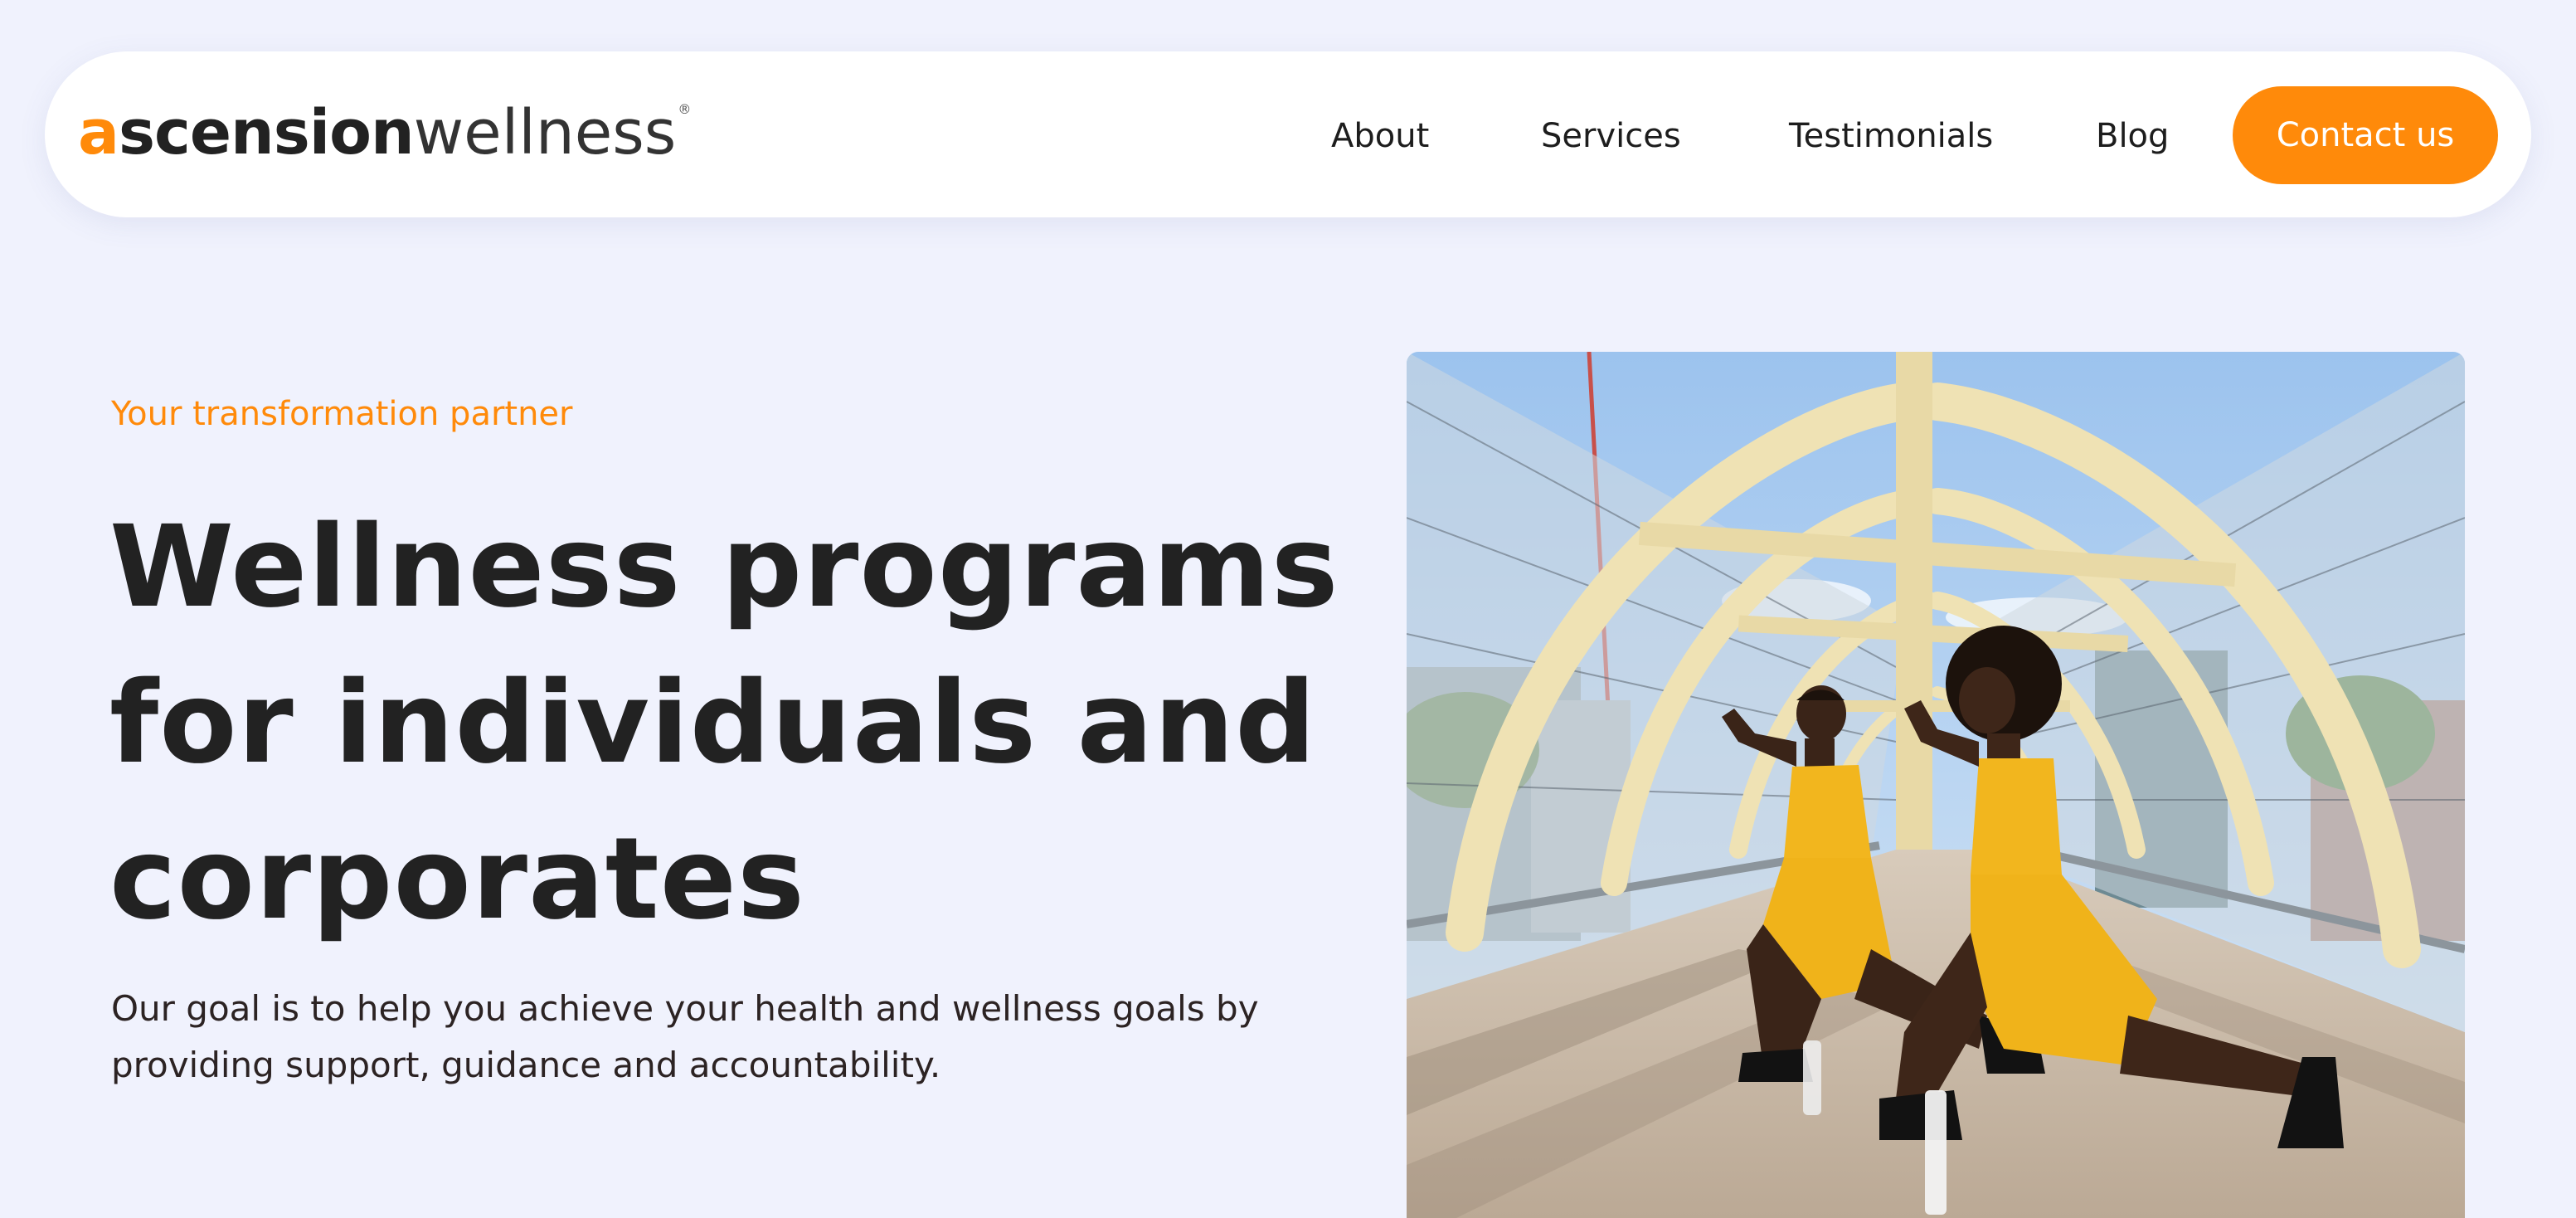 This screenshot has width=2576, height=1218. What do you see at coordinates (1380, 136) in the screenshot?
I see `nav-link-about: About` at bounding box center [1380, 136].